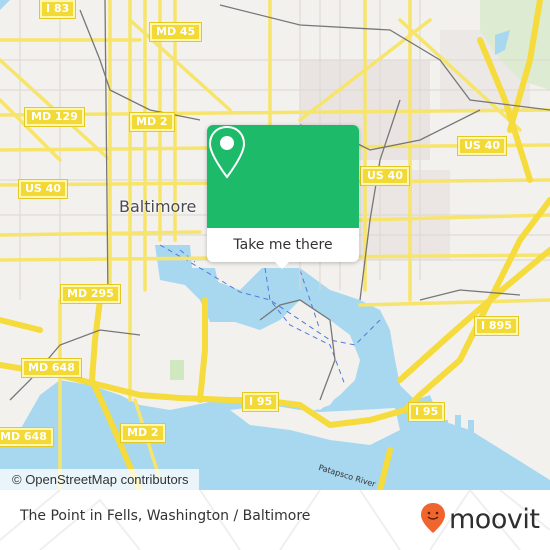 The width and height of the screenshot is (550, 550). What do you see at coordinates (58, 9) in the screenshot?
I see `road-shield-i83: I 83` at bounding box center [58, 9].